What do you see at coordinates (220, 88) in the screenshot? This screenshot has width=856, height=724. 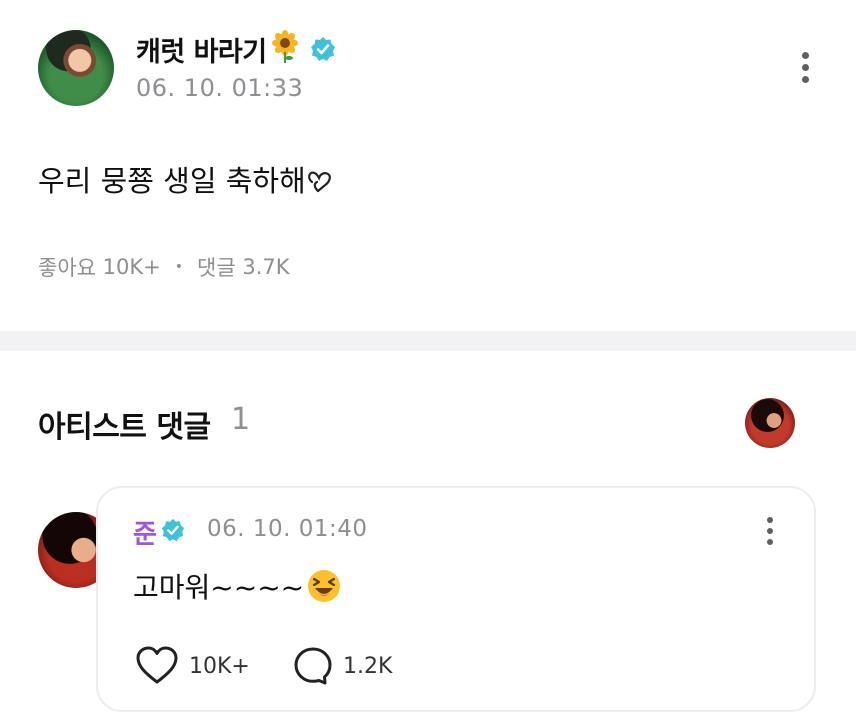 I see `post-timestamp: 06. 10. 01:33` at bounding box center [220, 88].